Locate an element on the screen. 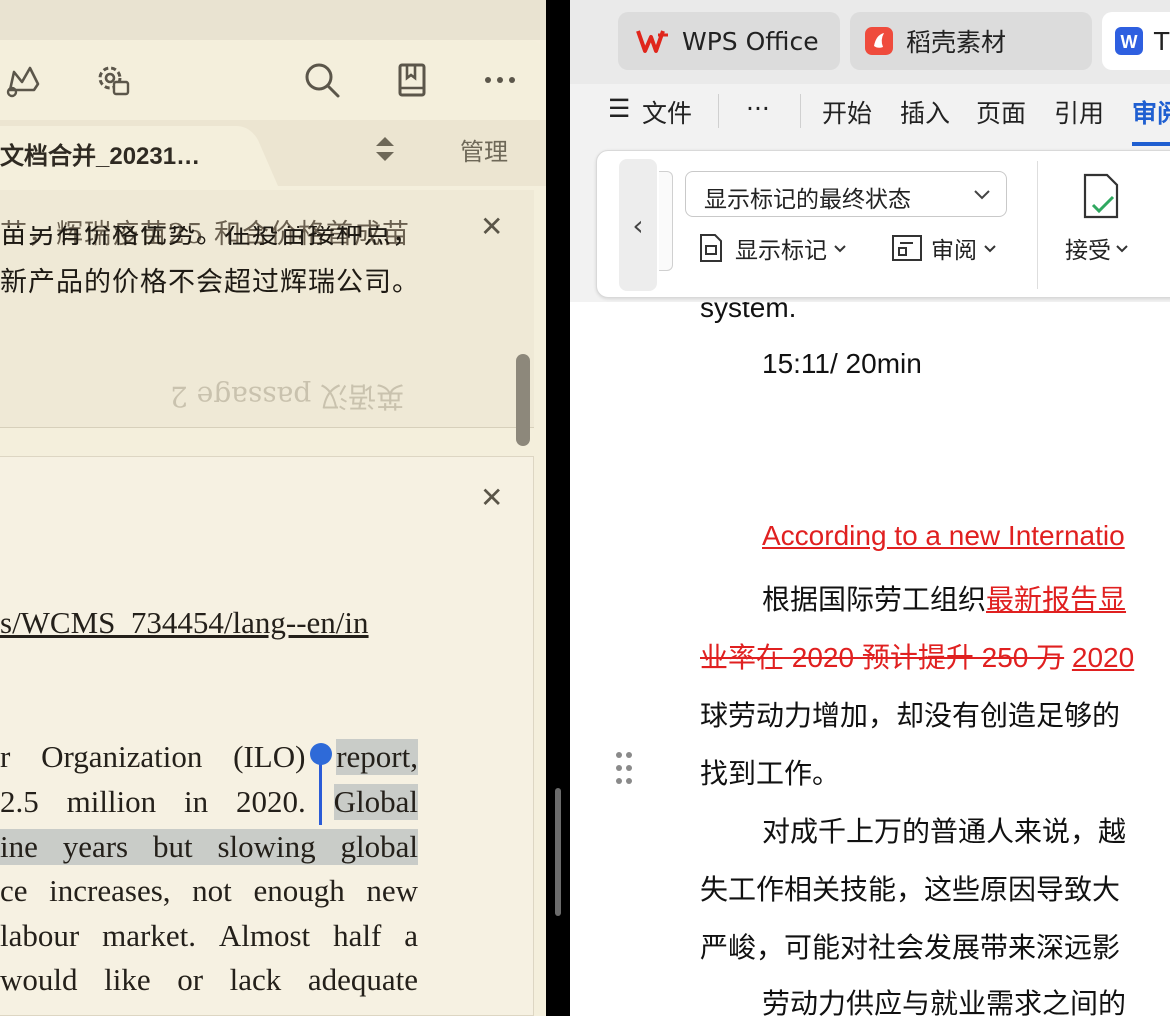 The image size is (1170, 1016). more-icon is located at coordinates (500, 80).